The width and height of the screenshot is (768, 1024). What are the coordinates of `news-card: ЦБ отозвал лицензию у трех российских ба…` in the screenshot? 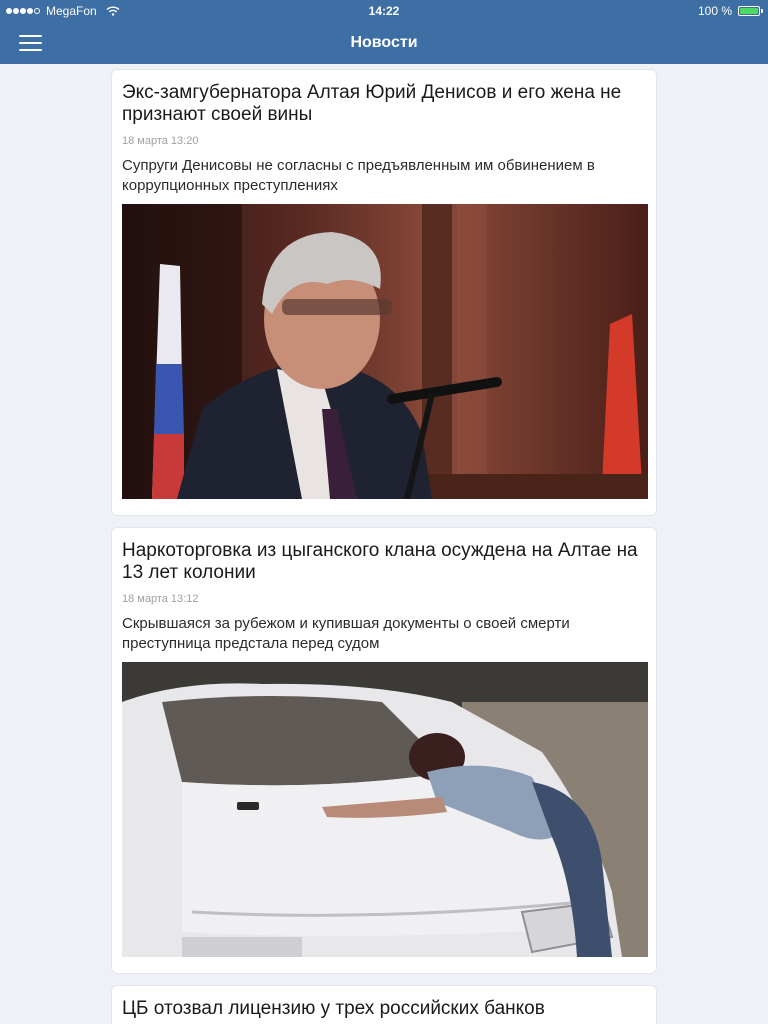 It's located at (384, 1004).